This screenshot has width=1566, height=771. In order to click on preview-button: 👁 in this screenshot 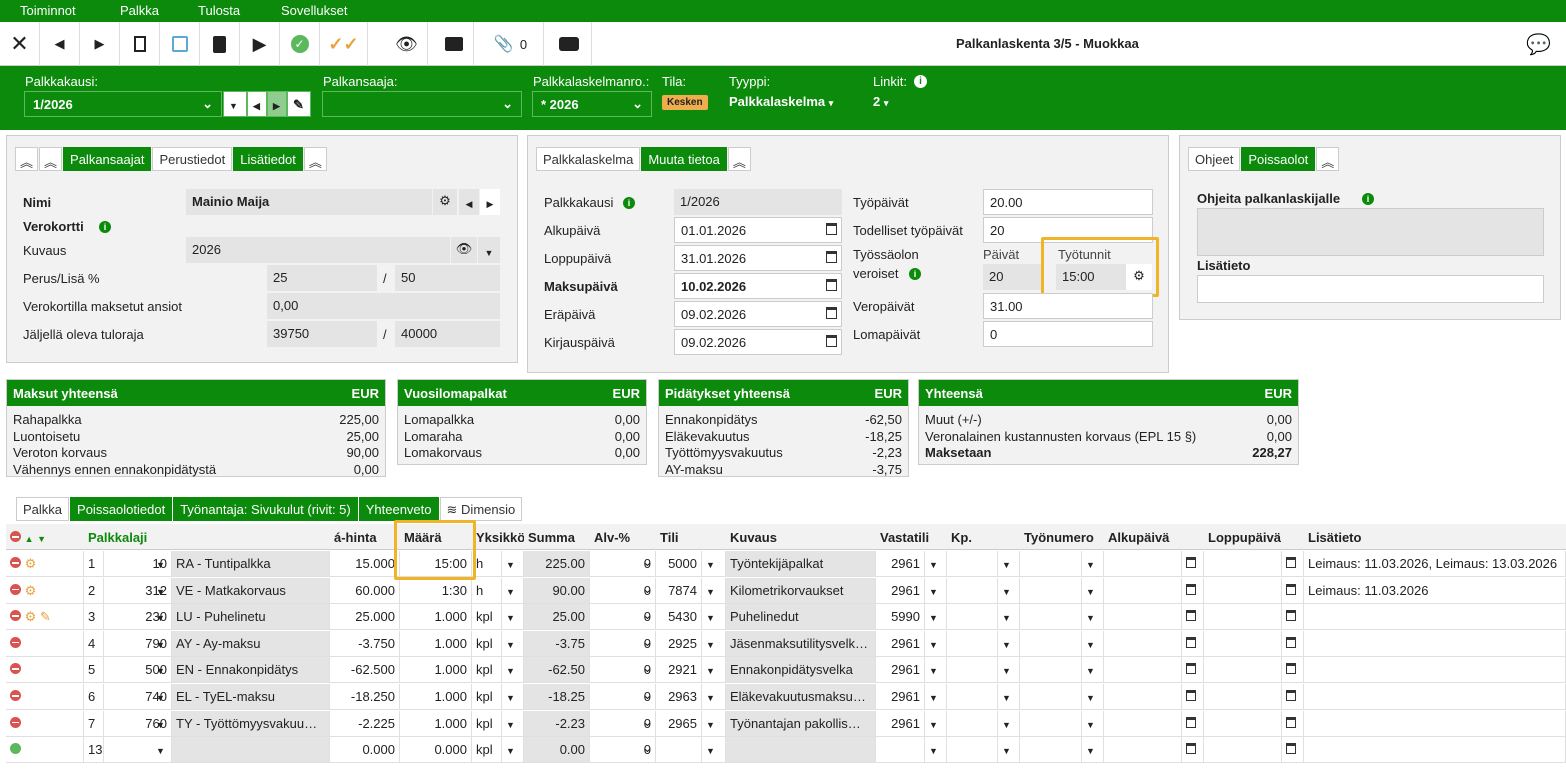, I will do `click(407, 44)`.